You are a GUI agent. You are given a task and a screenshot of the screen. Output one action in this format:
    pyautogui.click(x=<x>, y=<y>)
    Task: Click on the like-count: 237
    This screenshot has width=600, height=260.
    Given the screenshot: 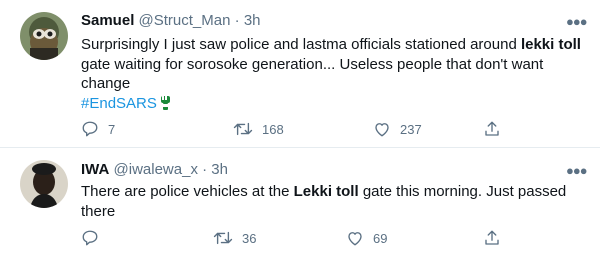 What is the action you would take?
    pyautogui.click(x=411, y=129)
    